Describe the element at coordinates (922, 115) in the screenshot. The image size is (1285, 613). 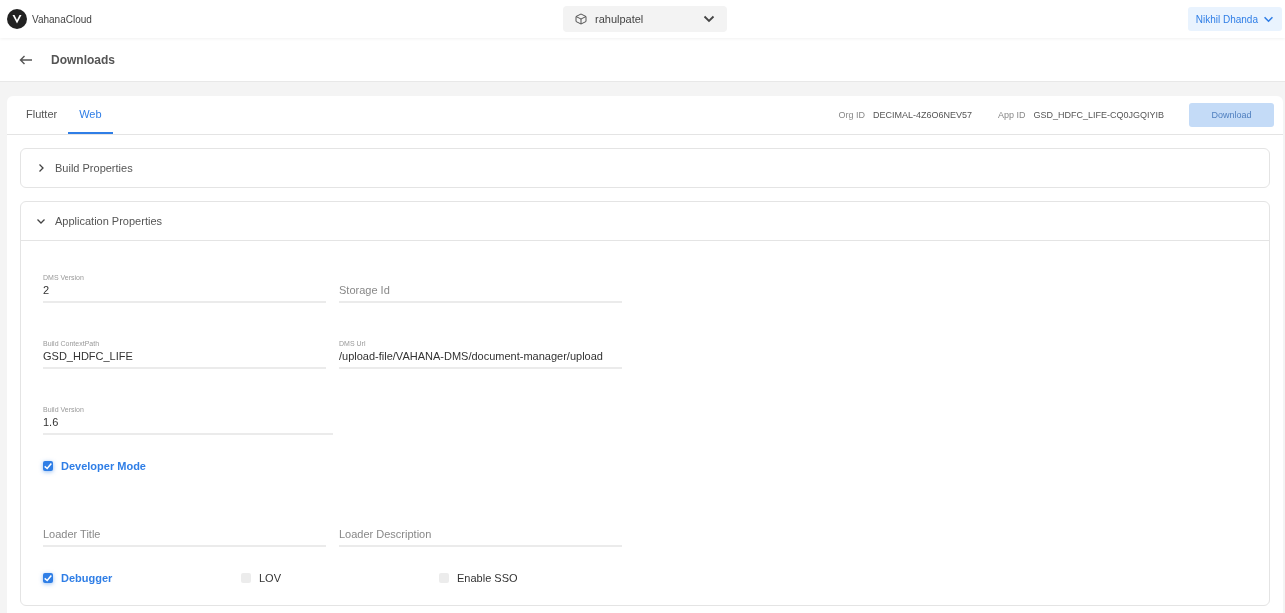
I see `id-value: DECIMAL-4Z6O6NEV57` at that location.